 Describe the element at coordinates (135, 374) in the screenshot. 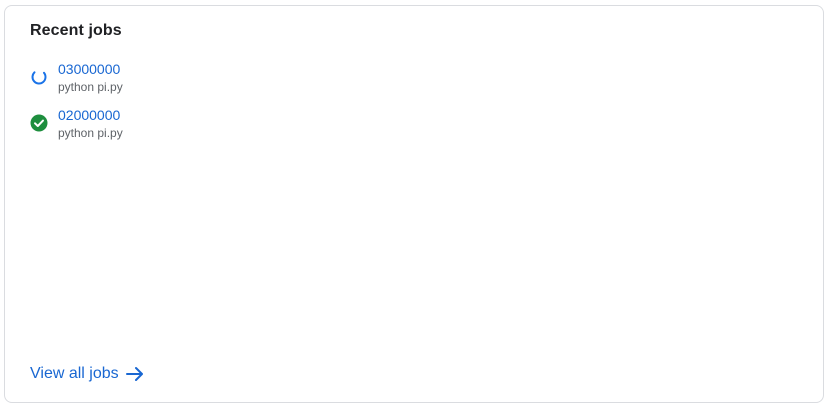

I see `arrow-right-icon` at that location.